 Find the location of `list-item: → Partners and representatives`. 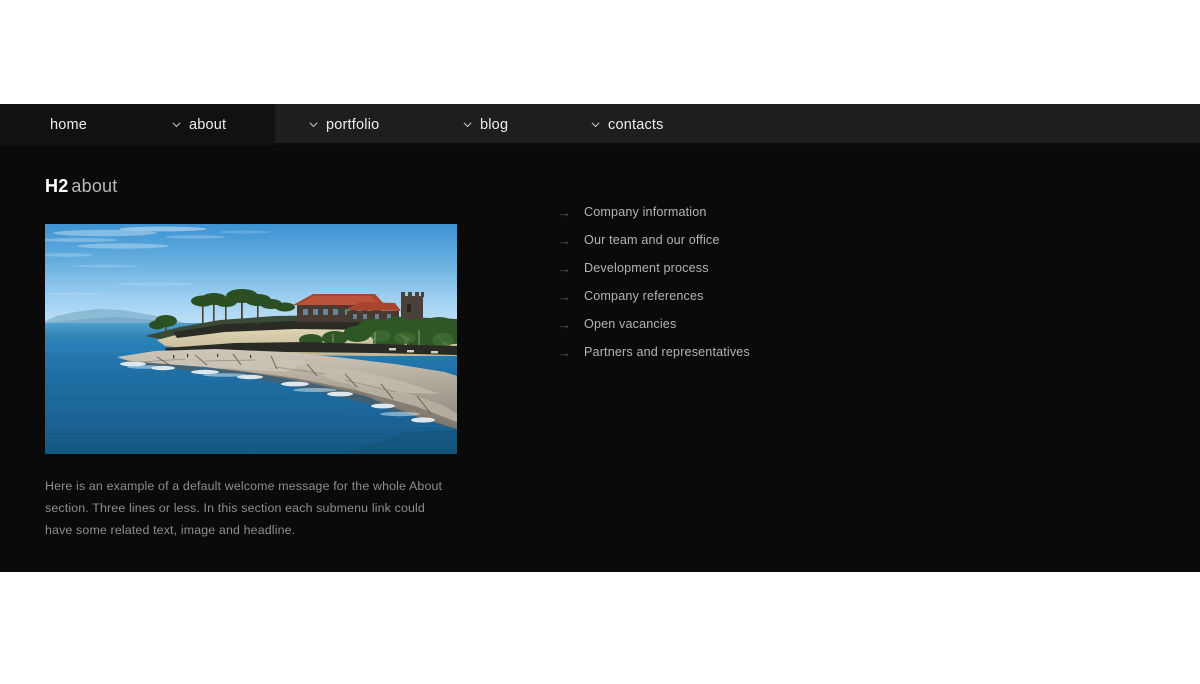

list-item: → Partners and representatives is located at coordinates (654, 352).